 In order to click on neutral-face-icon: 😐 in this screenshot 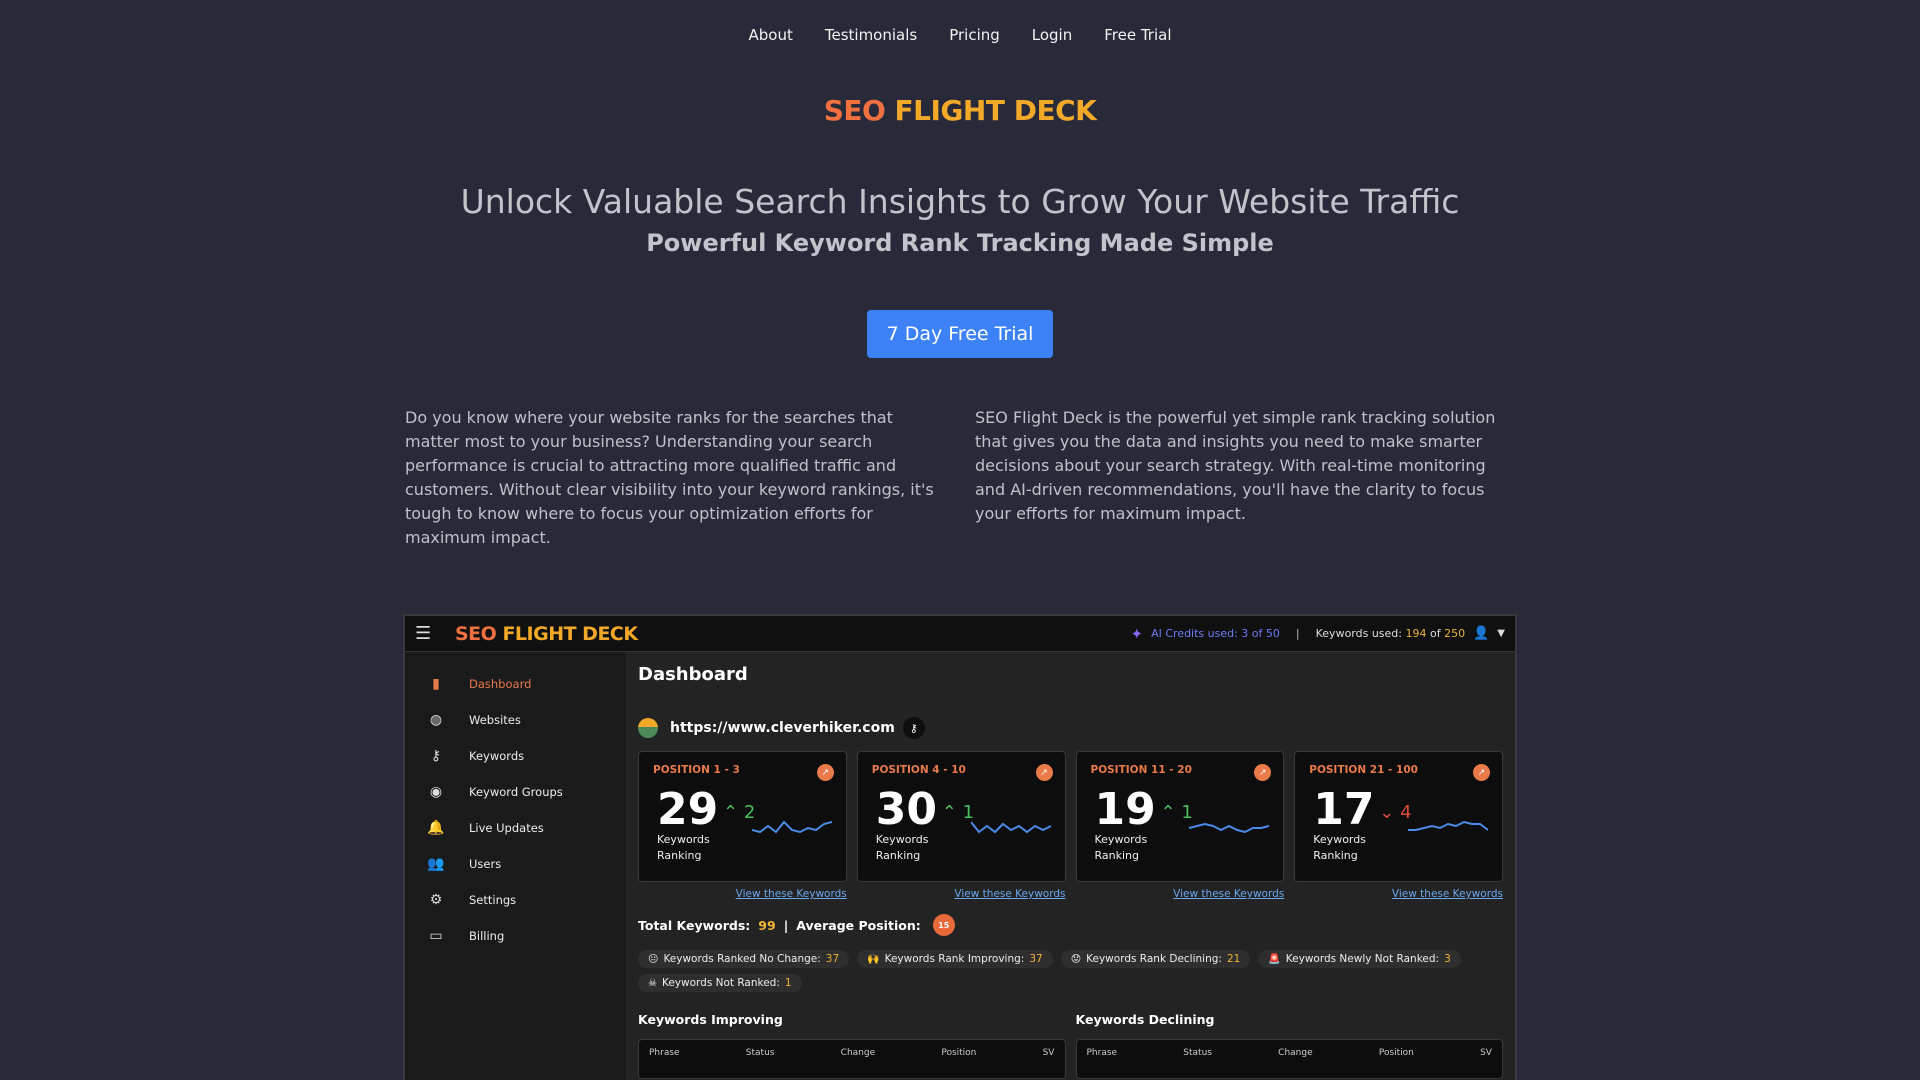, I will do `click(653, 959)`.